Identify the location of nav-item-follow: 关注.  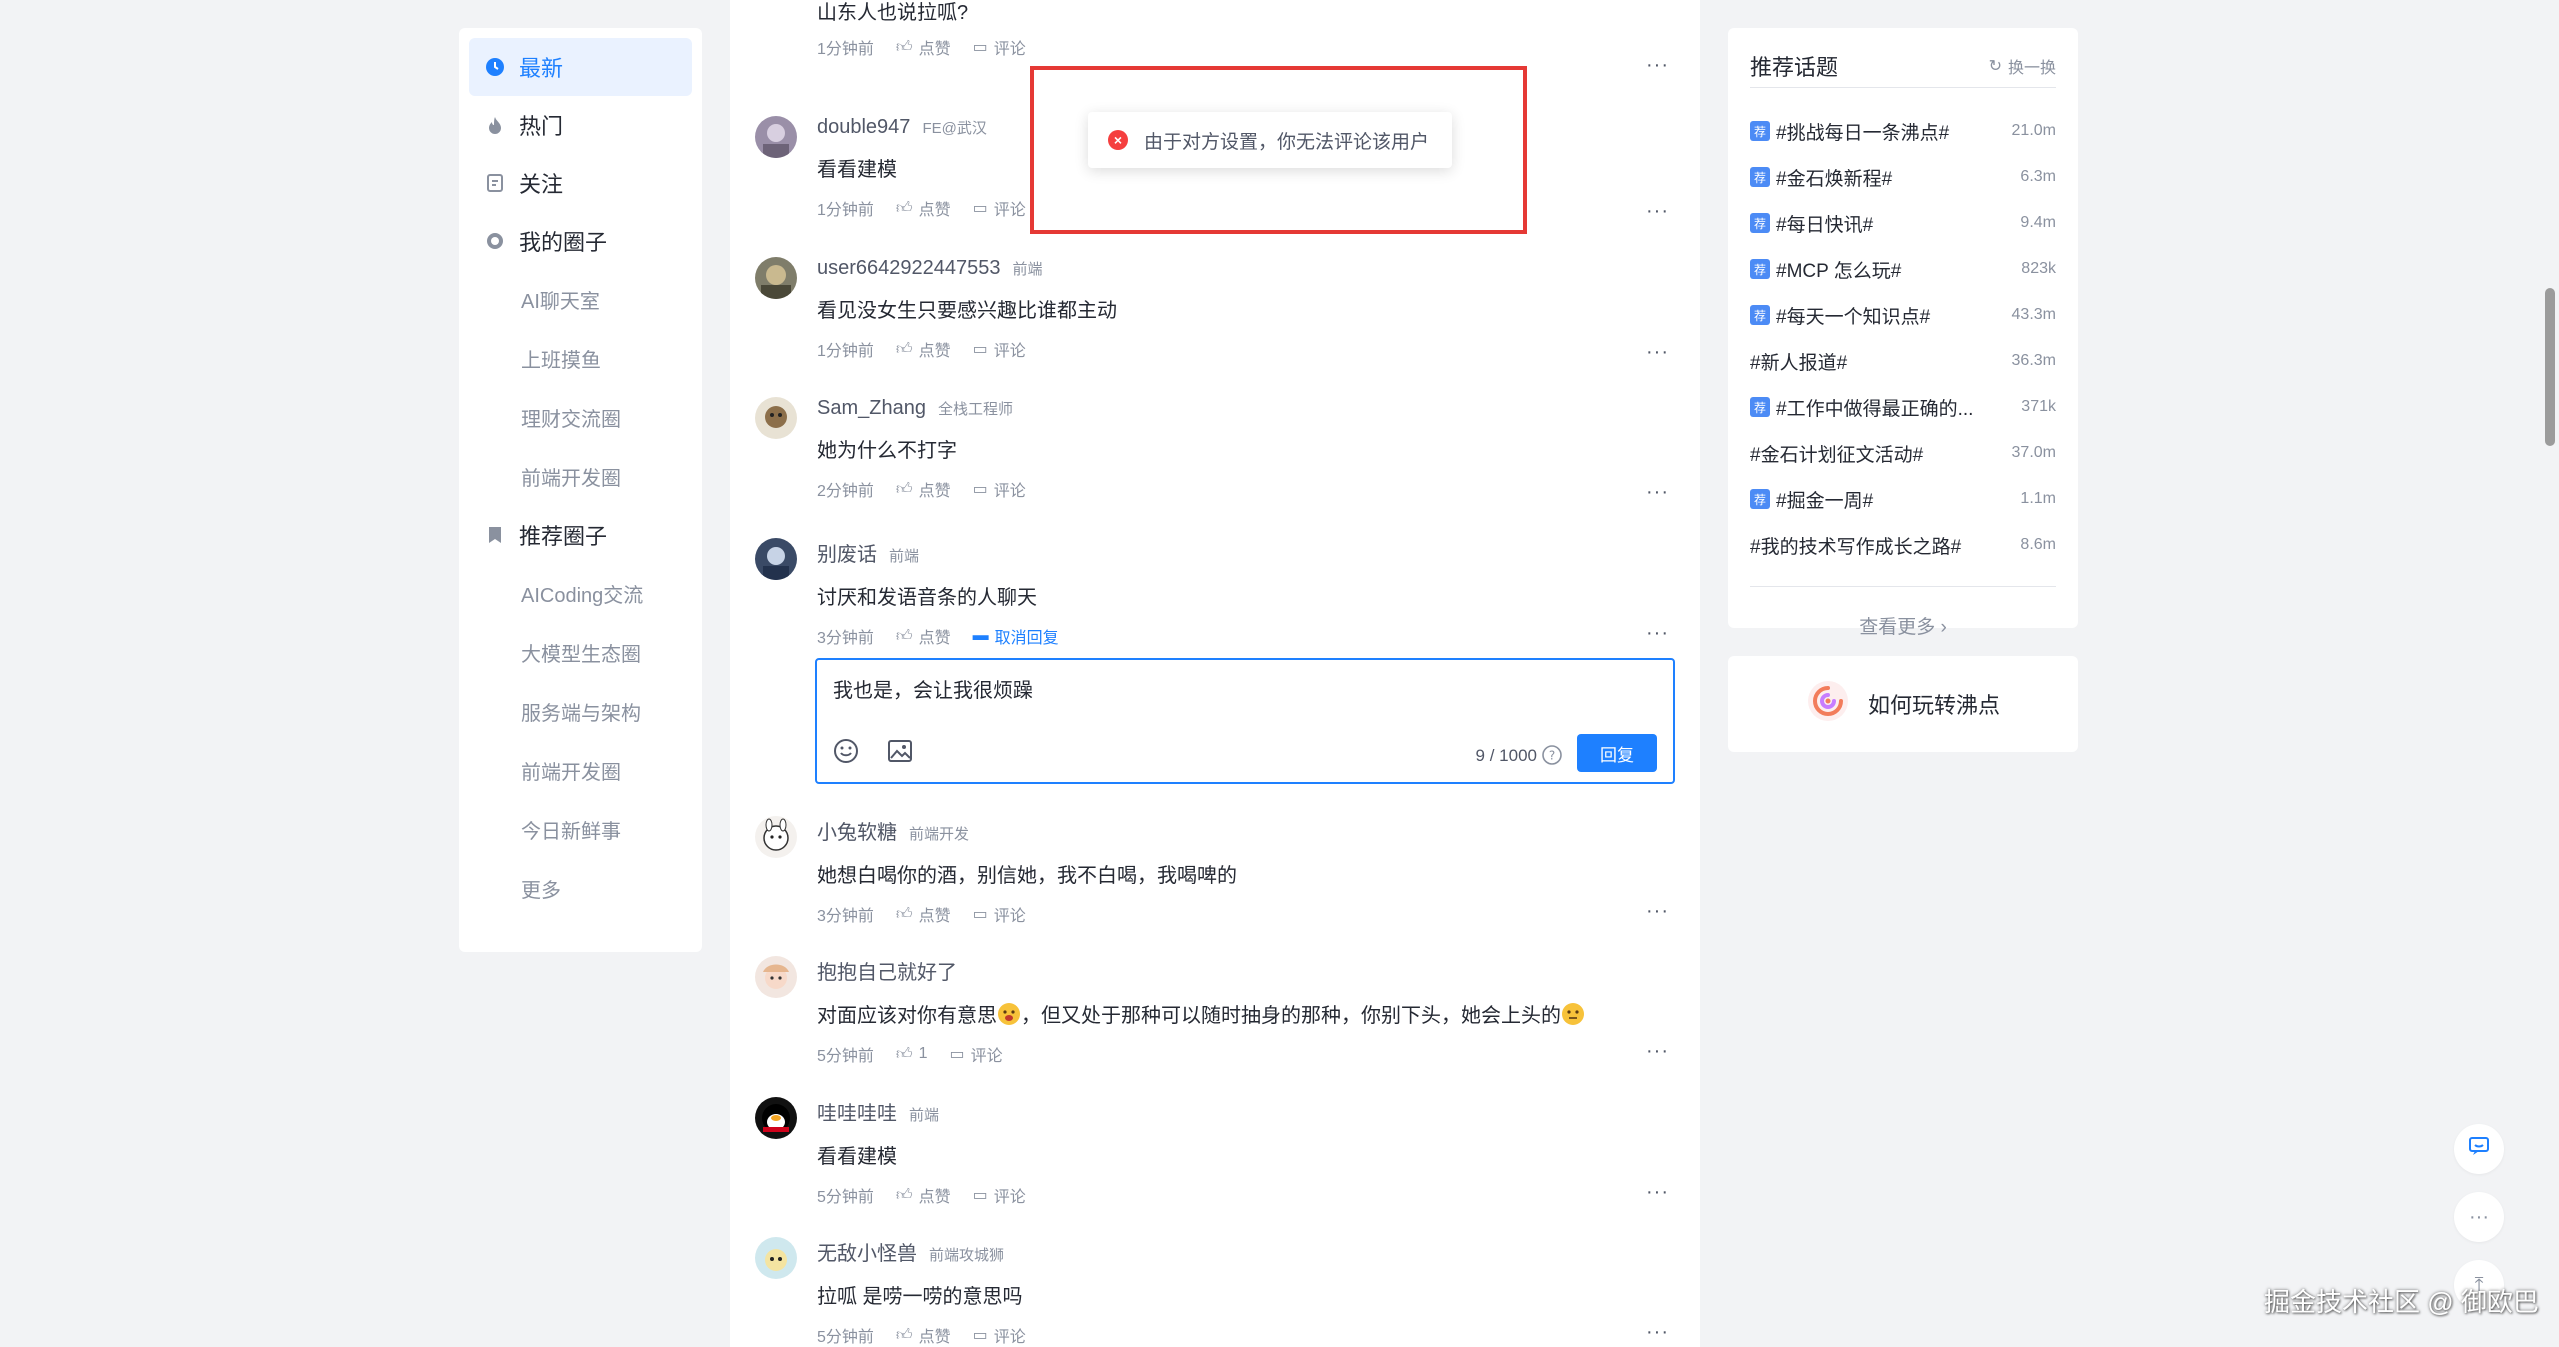
(580, 183).